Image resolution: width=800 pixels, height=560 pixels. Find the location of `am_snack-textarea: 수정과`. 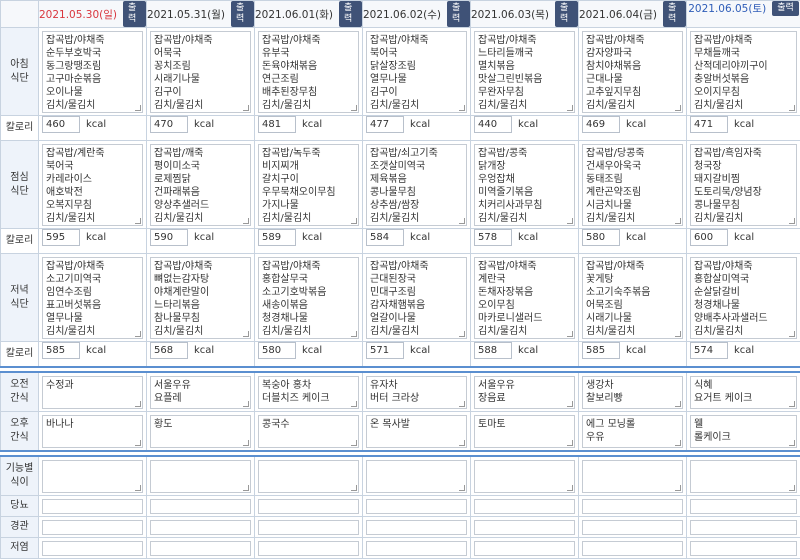

am_snack-textarea: 수정과 is located at coordinates (92, 392).